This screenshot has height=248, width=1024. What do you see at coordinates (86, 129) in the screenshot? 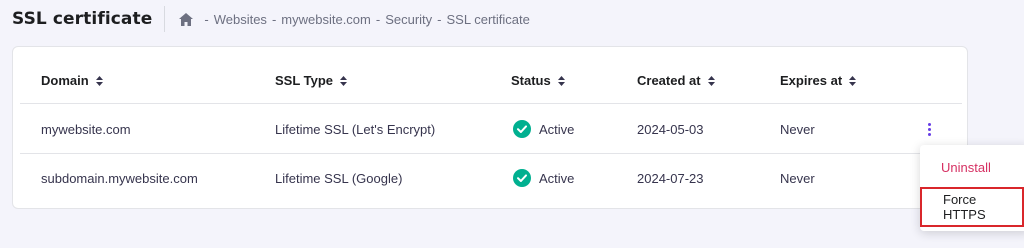
I see `cell-domain: mywebsite.com` at bounding box center [86, 129].